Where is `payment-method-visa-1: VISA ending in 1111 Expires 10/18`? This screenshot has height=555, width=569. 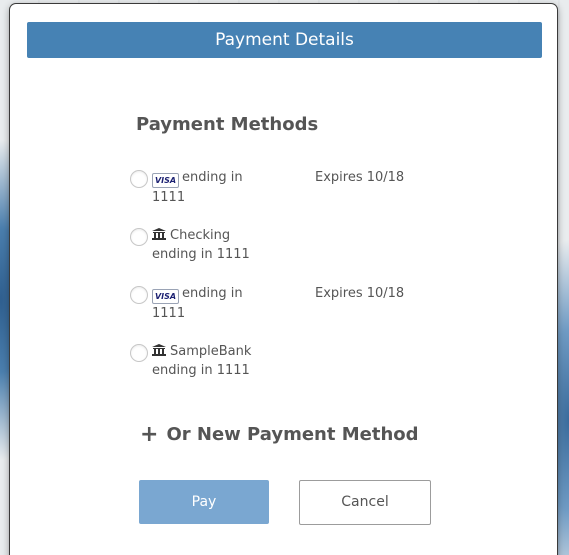 payment-method-visa-1: VISA ending in 1111 Expires 10/18 is located at coordinates (280, 188).